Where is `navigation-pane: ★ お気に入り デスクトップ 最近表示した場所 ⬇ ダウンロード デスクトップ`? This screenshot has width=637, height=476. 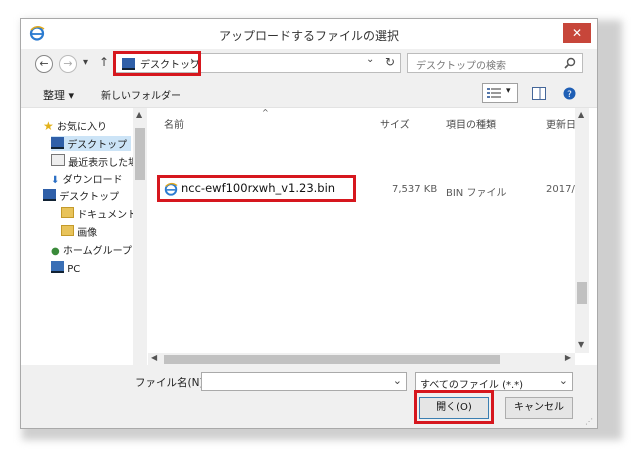
navigation-pane: ★ お気に入り デスクトップ 最近表示した場所 ⬇ ダウンロード デスクトップ is located at coordinates (79, 237).